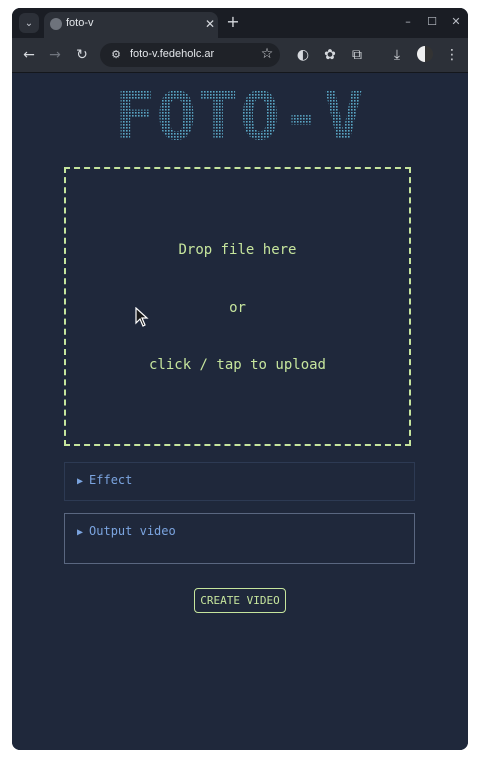 The height and width of the screenshot is (774, 480). I want to click on site-info-icon: ⚙, so click(116, 55).